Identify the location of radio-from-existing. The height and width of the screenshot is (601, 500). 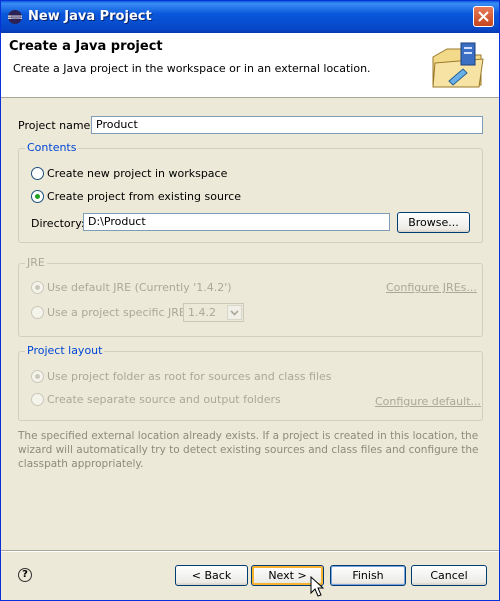
(37, 196).